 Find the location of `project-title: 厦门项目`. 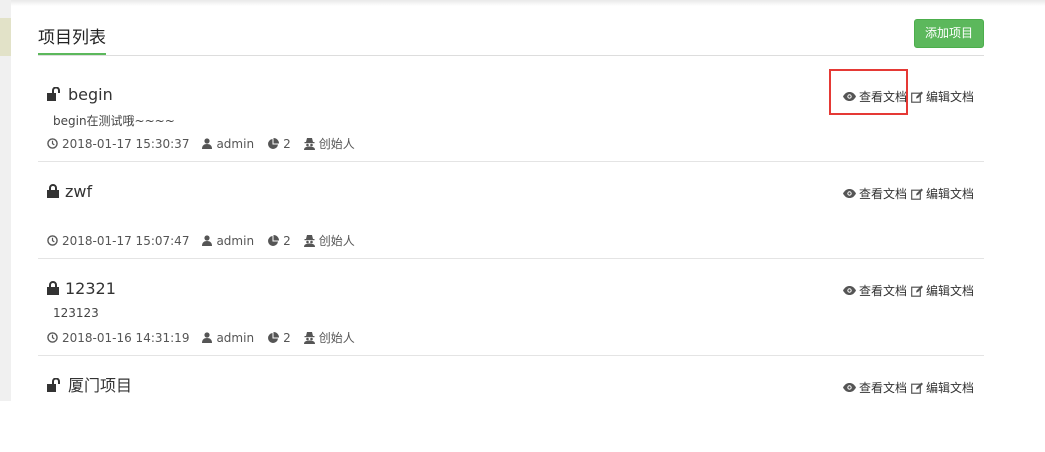

project-title: 厦门项目 is located at coordinates (89, 386).